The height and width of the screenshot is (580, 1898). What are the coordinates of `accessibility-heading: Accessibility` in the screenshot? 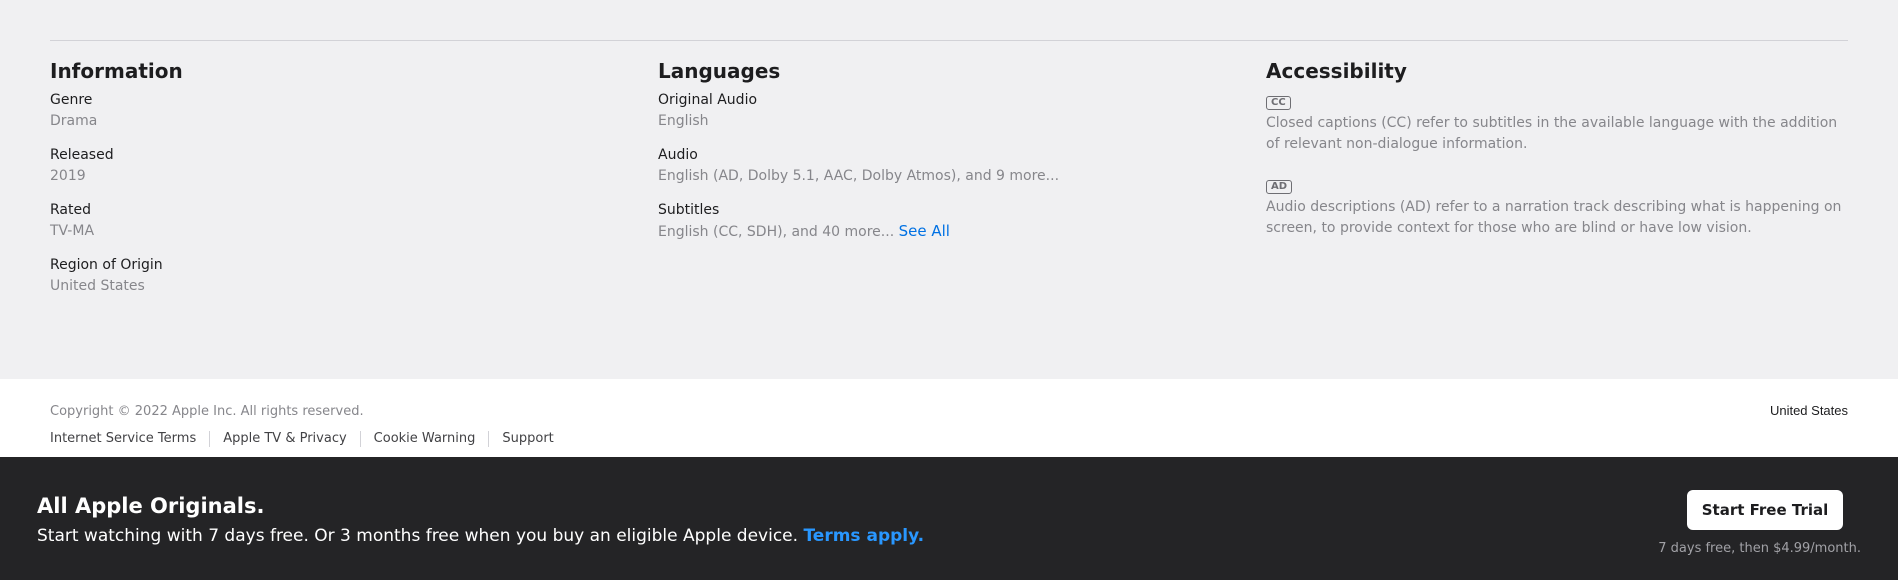 It's located at (1336, 71).